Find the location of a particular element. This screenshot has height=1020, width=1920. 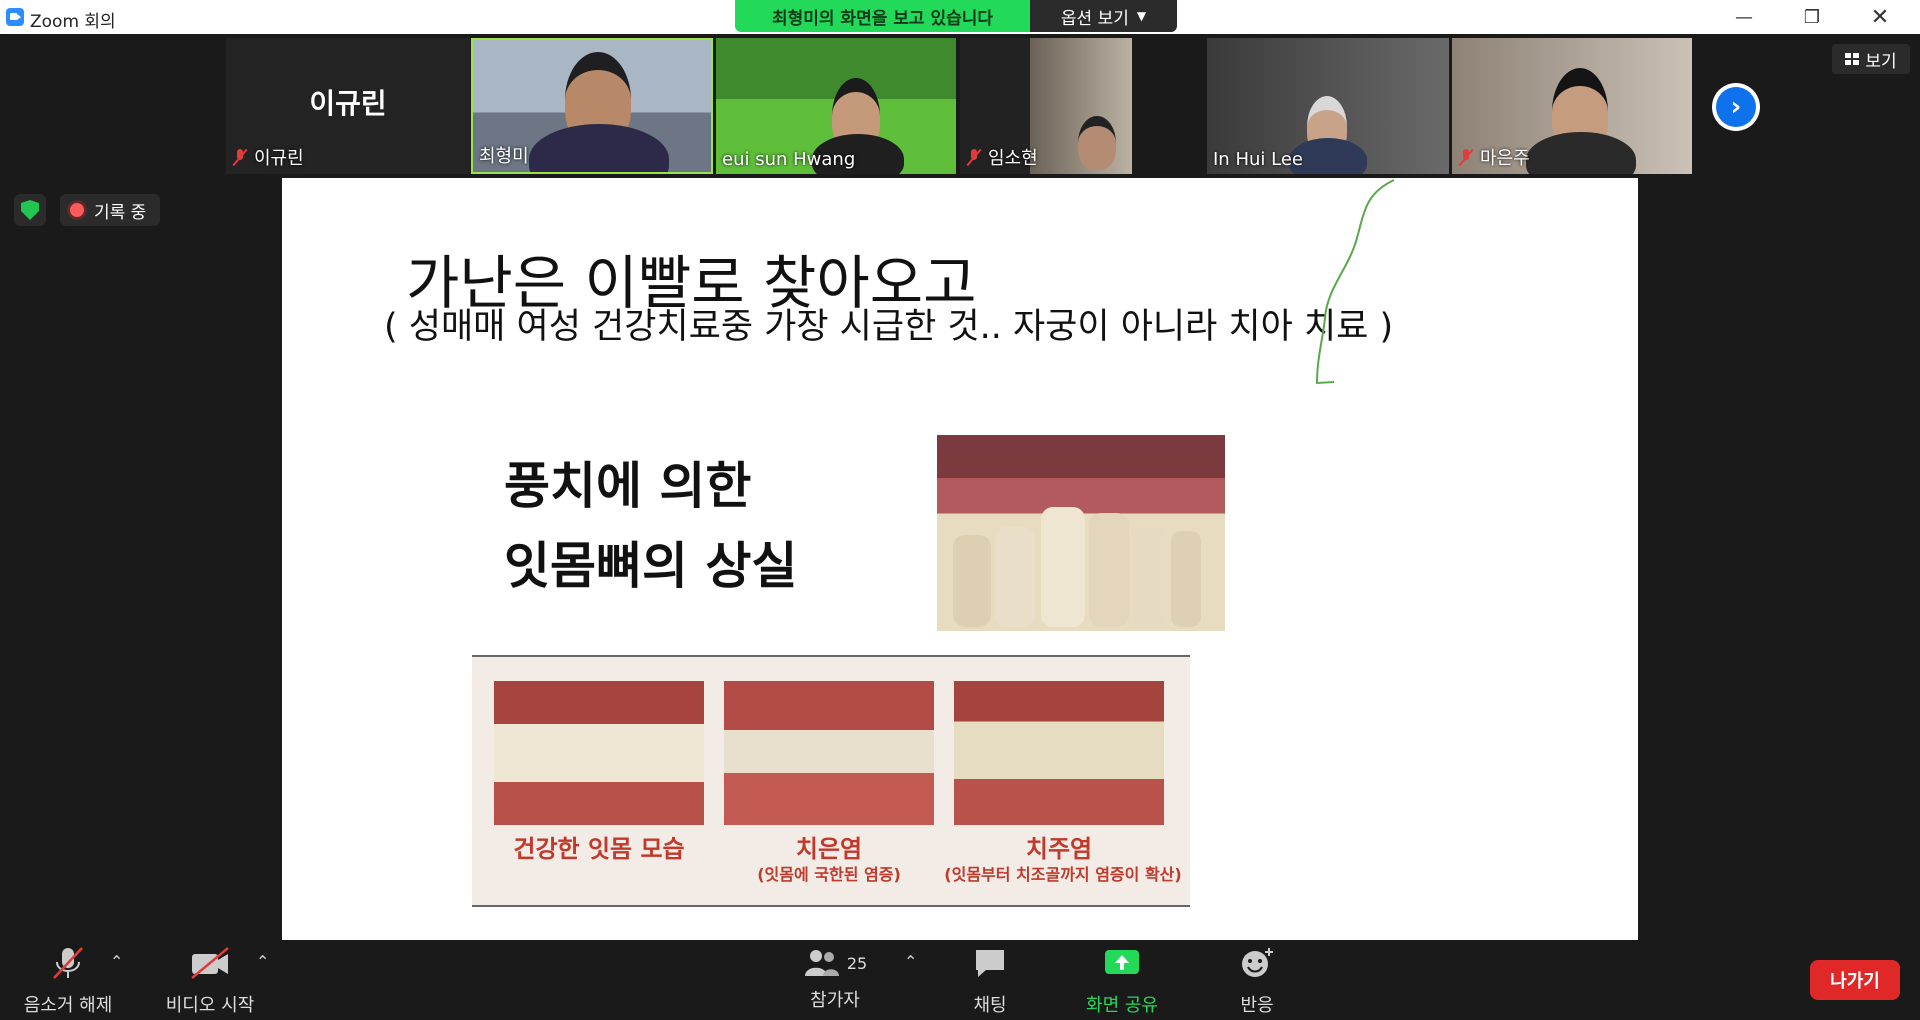

participants-icon is located at coordinates (821, 963).